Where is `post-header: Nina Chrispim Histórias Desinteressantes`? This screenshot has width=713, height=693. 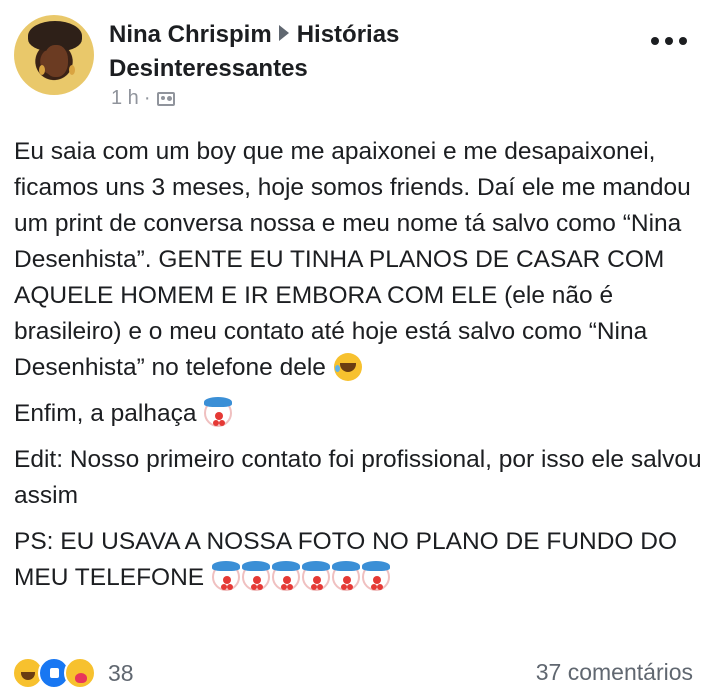
post-header: Nina Chrispim Histórias Desinteressantes is located at coordinates (344, 52).